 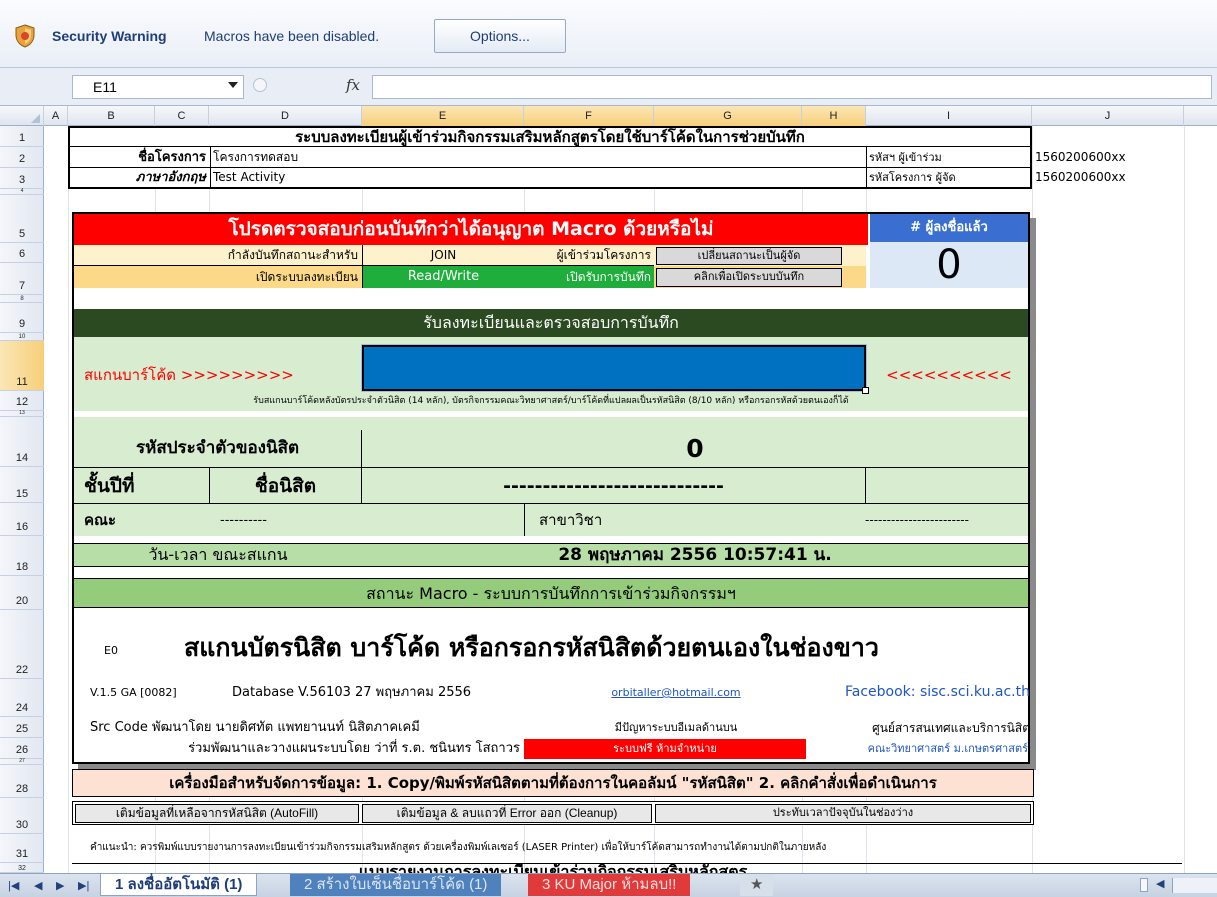 What do you see at coordinates (233, 85) in the screenshot?
I see `name-box-dropdown-icon` at bounding box center [233, 85].